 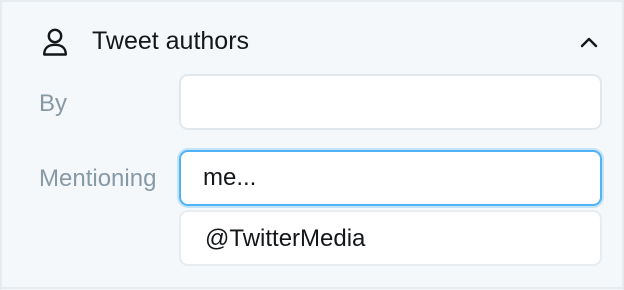 What do you see at coordinates (390, 238) in the screenshot?
I see `suggestion-item: @TwitterMedia` at bounding box center [390, 238].